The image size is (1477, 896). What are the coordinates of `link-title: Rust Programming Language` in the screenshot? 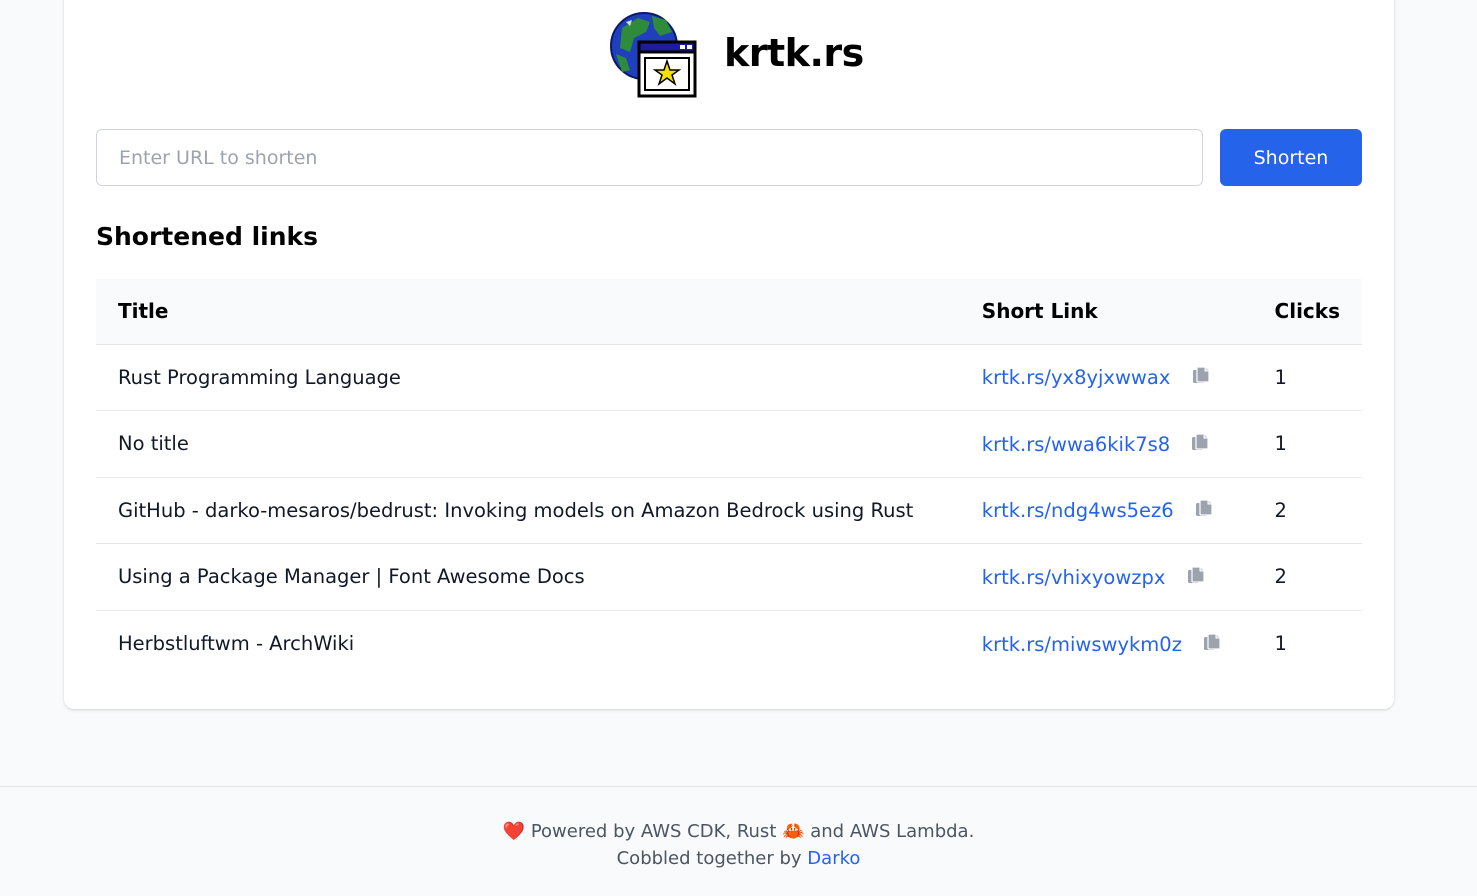 It's located at (259, 377).